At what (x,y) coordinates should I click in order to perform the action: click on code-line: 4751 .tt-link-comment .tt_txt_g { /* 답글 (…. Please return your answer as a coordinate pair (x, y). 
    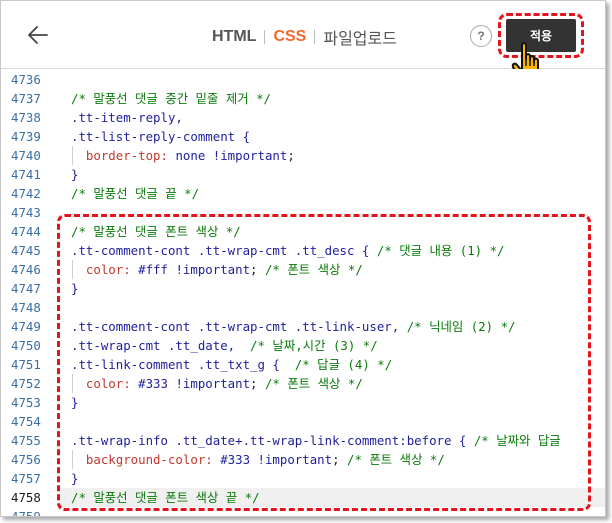
    Looking at the image, I should click on (303, 364).